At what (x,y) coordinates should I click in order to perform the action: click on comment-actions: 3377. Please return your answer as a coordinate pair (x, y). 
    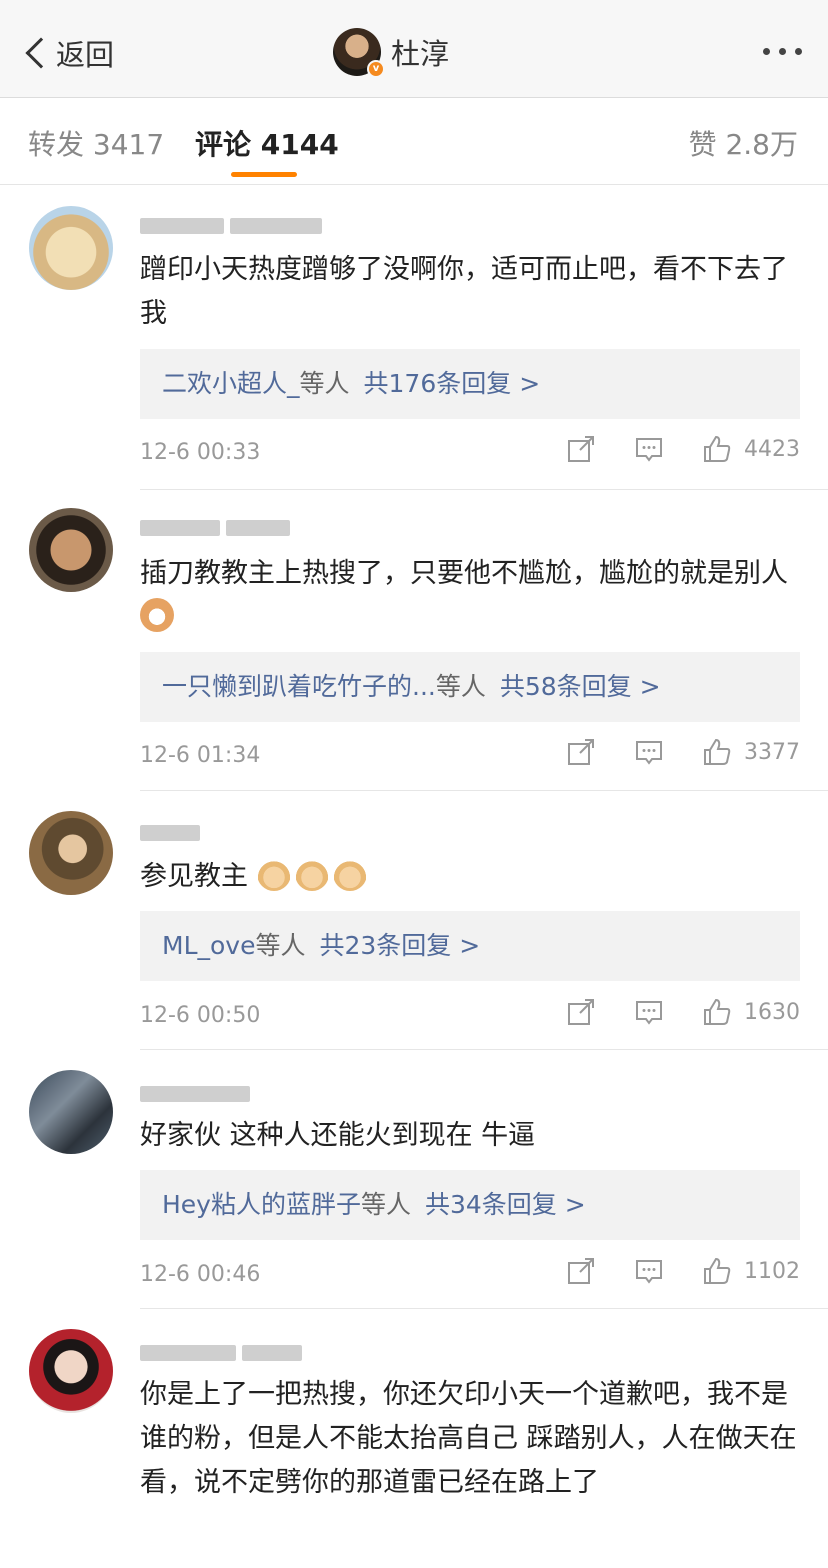
    Looking at the image, I should click on (664, 752).